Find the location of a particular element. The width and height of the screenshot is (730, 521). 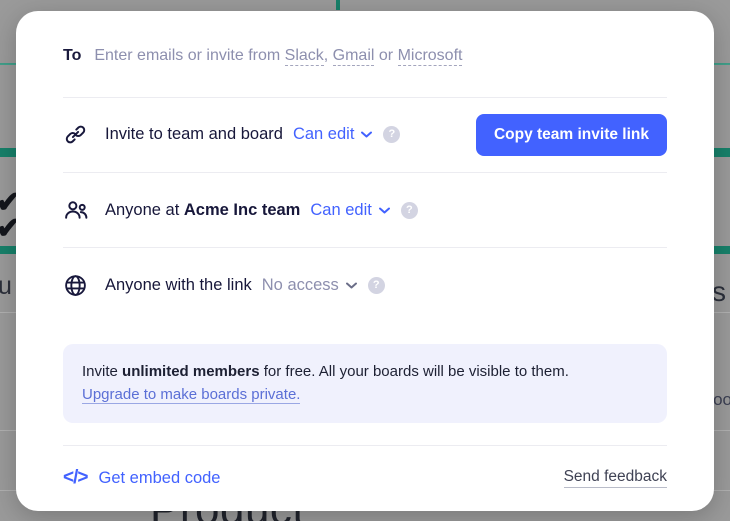

banner-text-bold: unlimited members is located at coordinates (191, 372).